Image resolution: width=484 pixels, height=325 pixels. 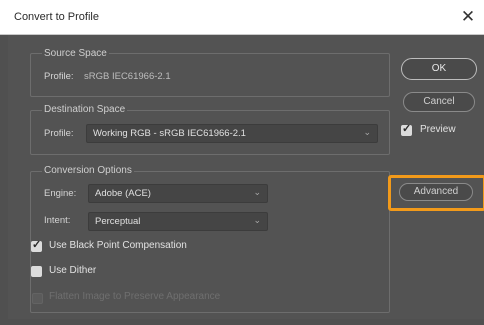 I want to click on ok-button: OK, so click(x=439, y=69).